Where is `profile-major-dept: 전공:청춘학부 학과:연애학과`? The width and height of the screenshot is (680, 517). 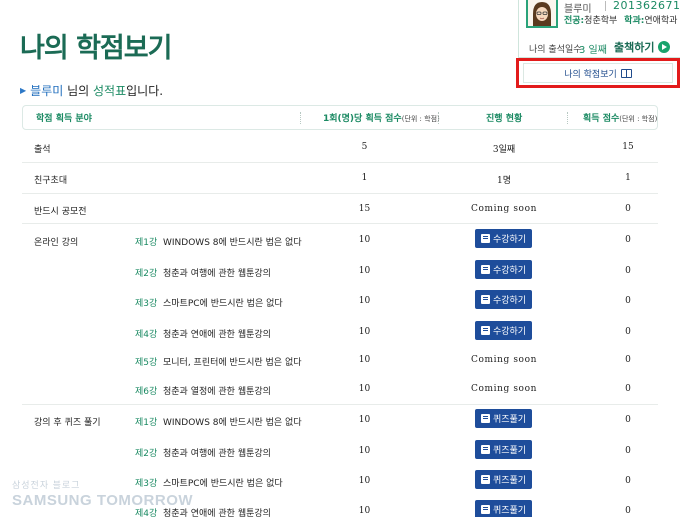
profile-major-dept: 전공:청춘학부 학과:연애학과 is located at coordinates (620, 19).